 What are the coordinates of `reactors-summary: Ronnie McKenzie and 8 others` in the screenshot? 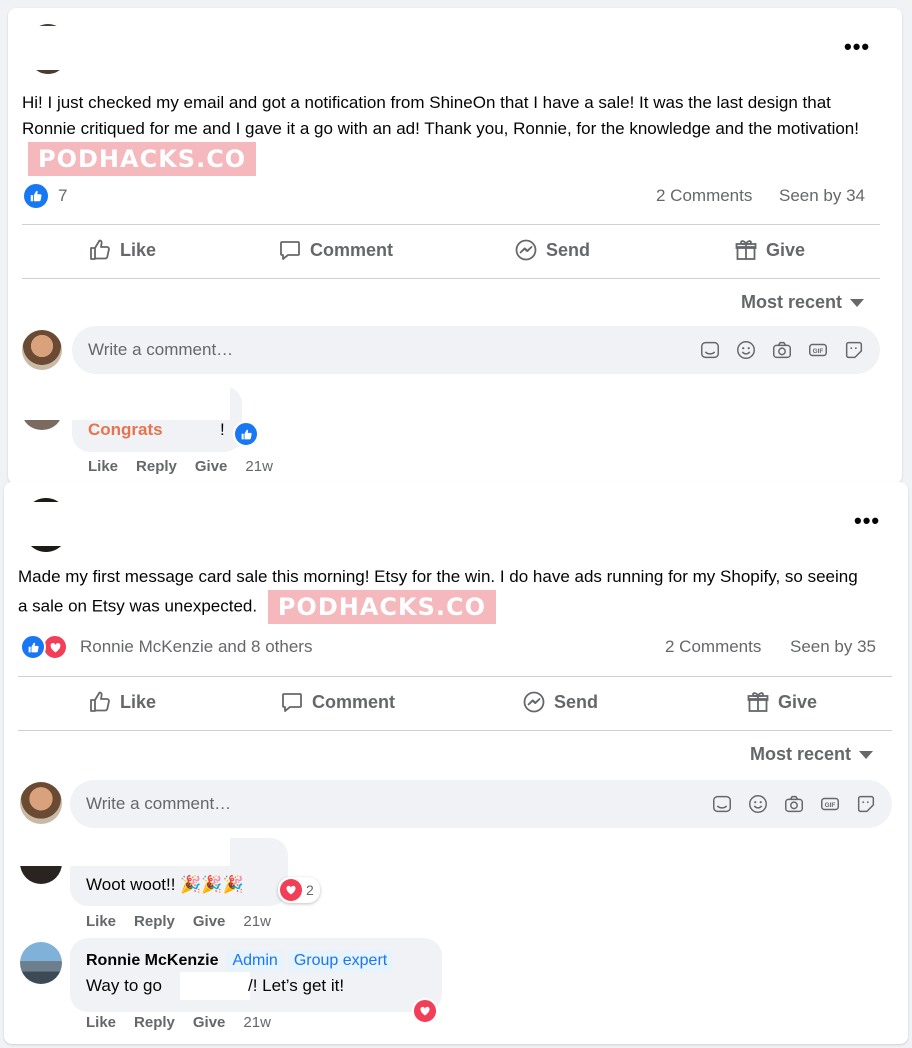 It's located at (196, 647).